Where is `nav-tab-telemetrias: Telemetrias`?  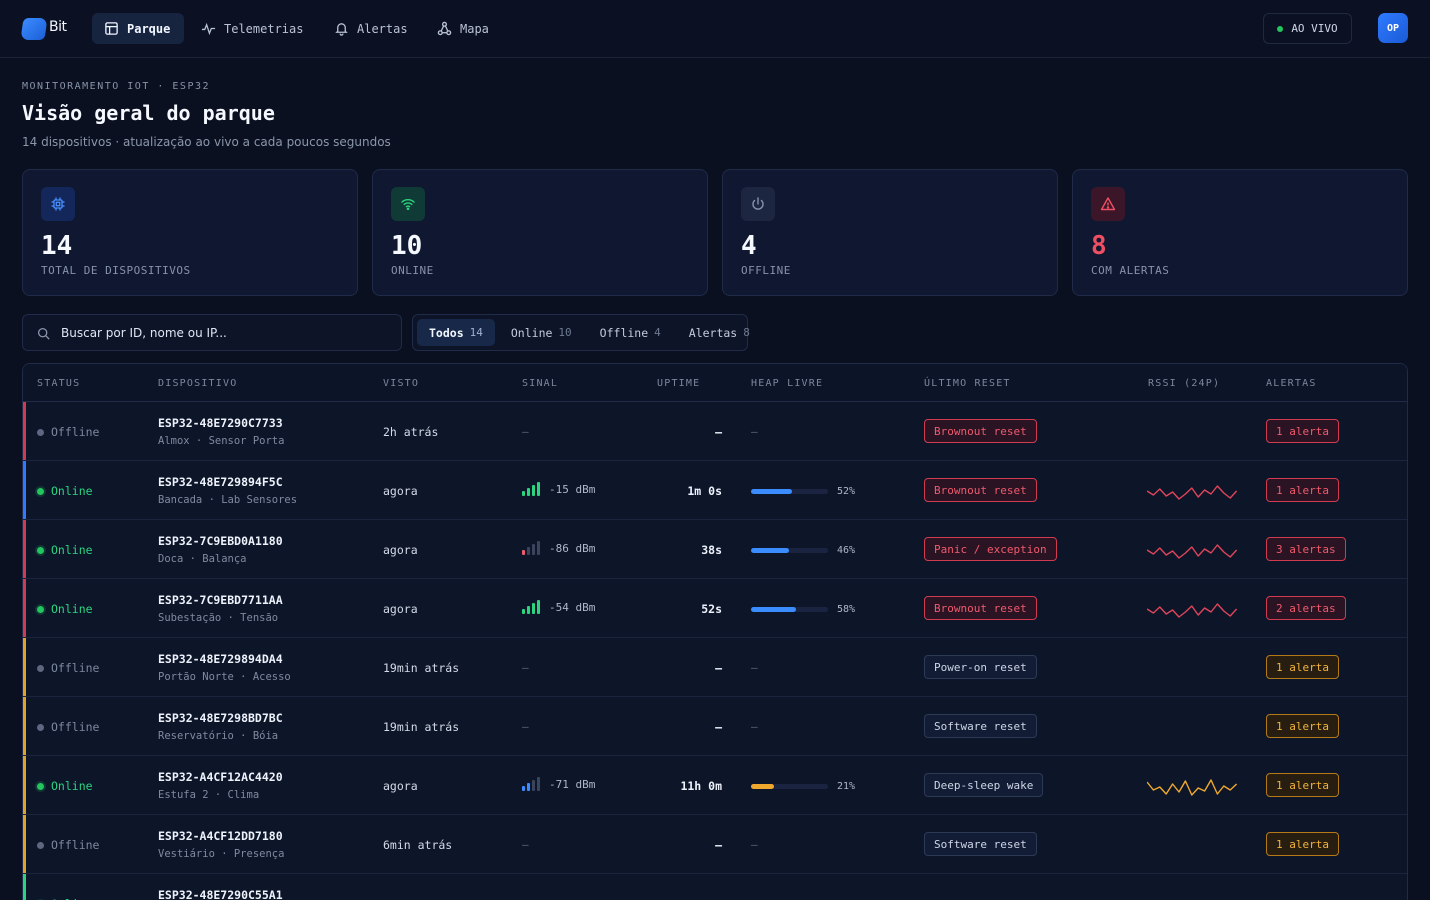 nav-tab-telemetrias: Telemetrias is located at coordinates (252, 28).